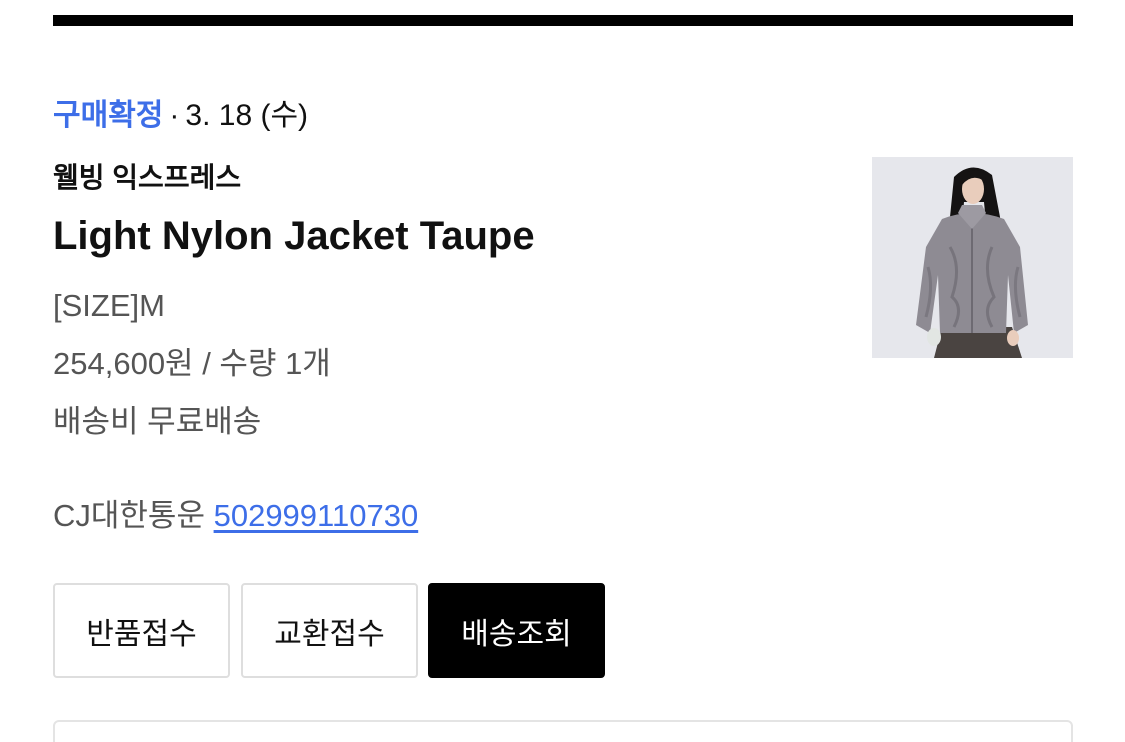 This screenshot has width=1125, height=742. What do you see at coordinates (109, 305) in the screenshot?
I see `product-option: [SIZE]M` at bounding box center [109, 305].